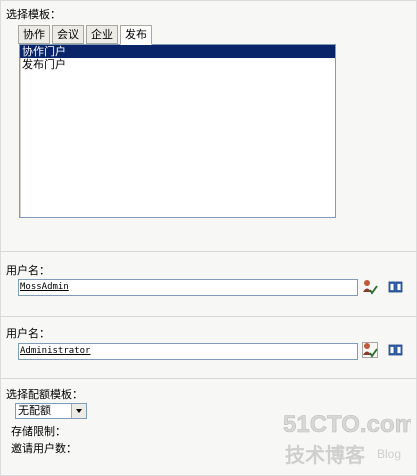  Describe the element at coordinates (68, 34) in the screenshot. I see `tab-meeting: 会议` at that location.